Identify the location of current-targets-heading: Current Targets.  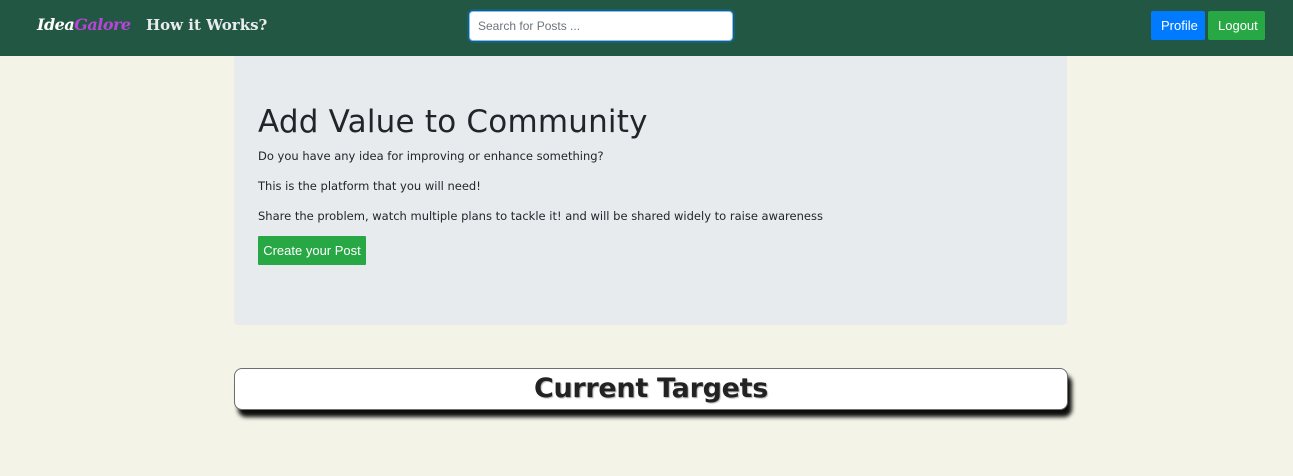
(651, 388).